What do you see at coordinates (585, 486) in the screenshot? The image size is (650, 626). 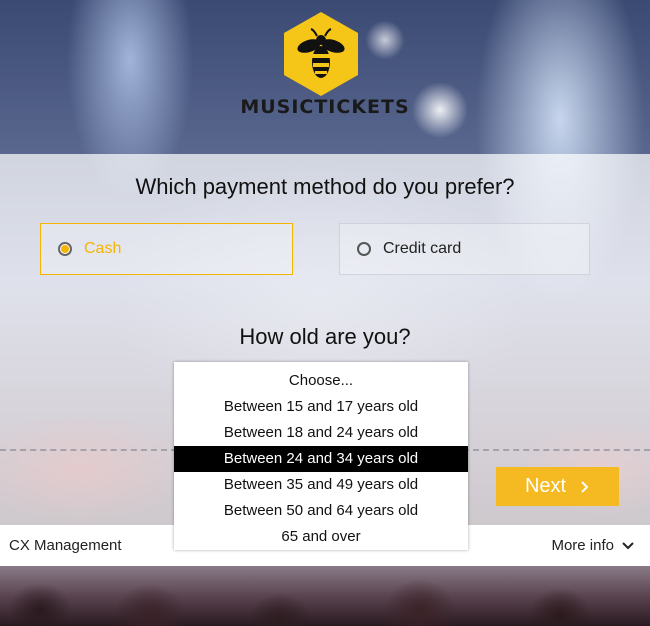 I see `chevron-right-icon` at bounding box center [585, 486].